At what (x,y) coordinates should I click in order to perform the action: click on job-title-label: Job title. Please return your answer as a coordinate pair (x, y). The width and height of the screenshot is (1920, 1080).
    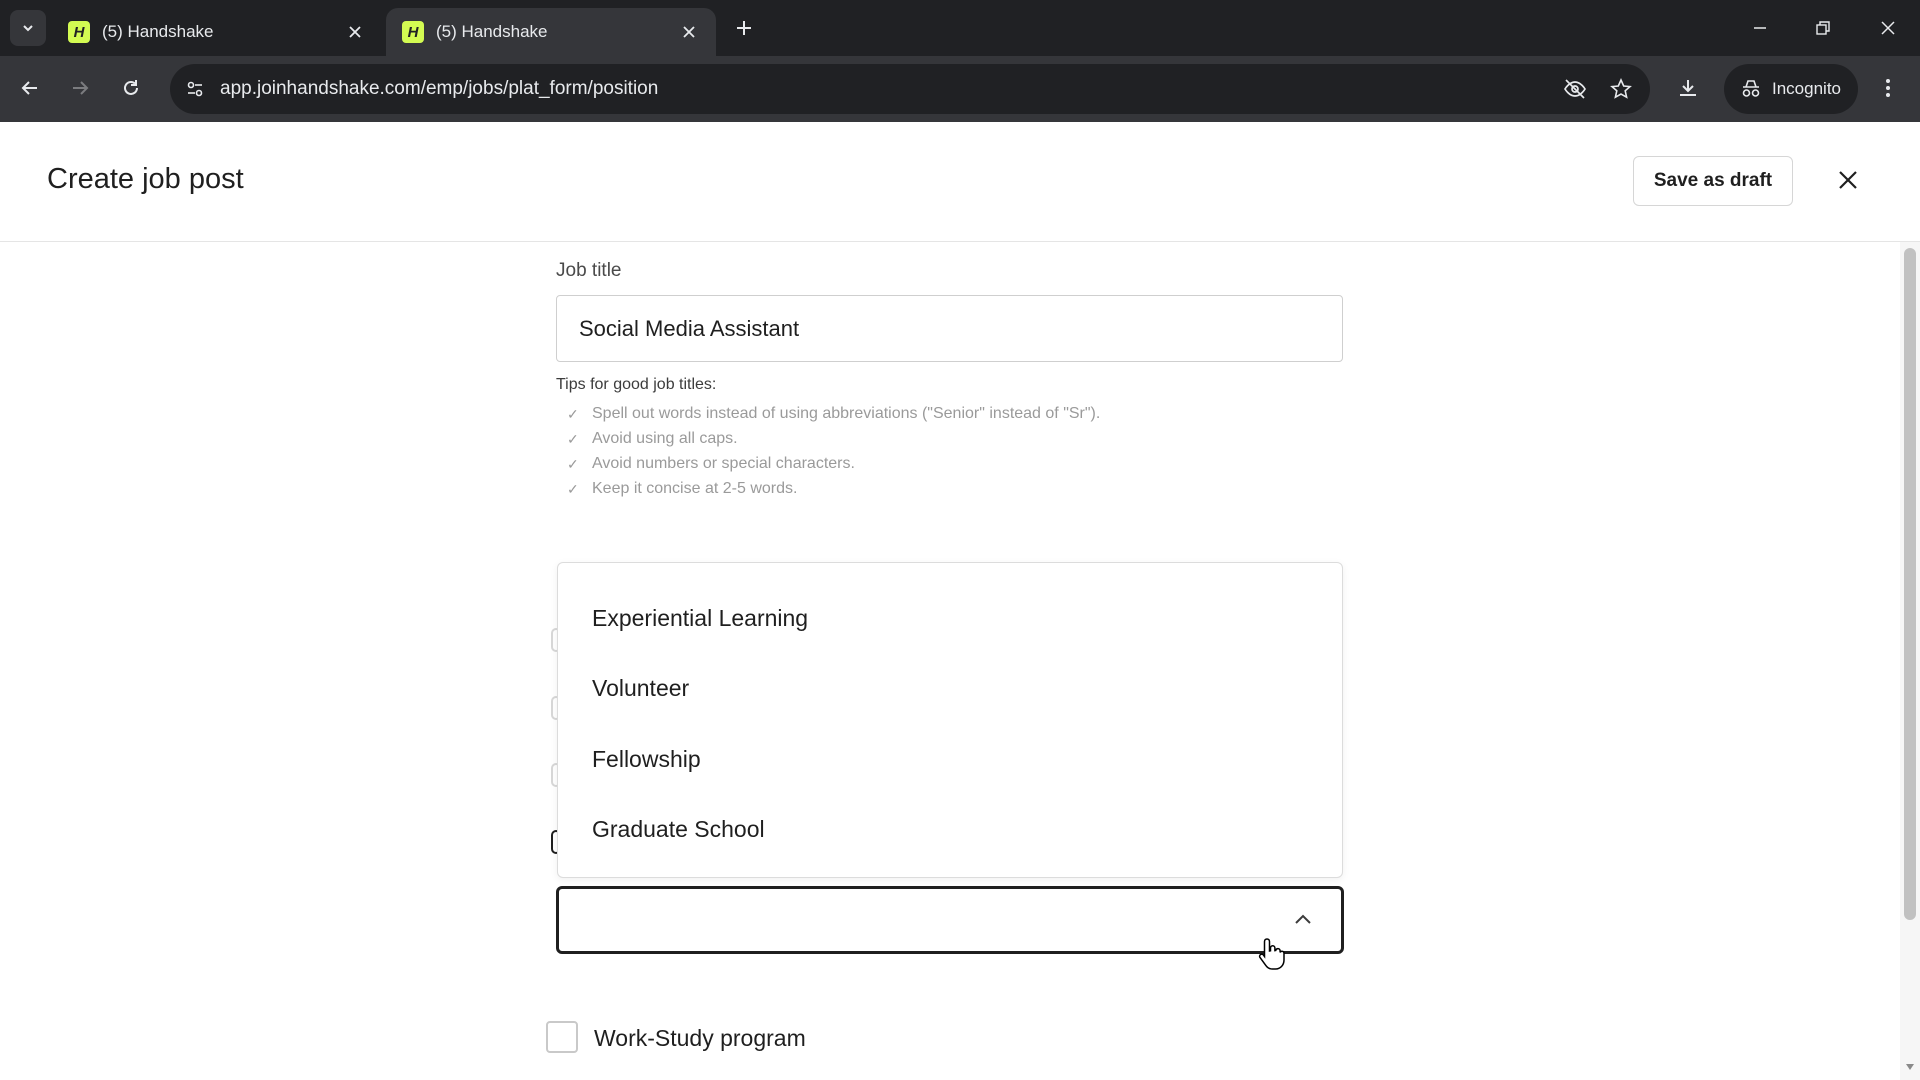
    Looking at the image, I should click on (589, 270).